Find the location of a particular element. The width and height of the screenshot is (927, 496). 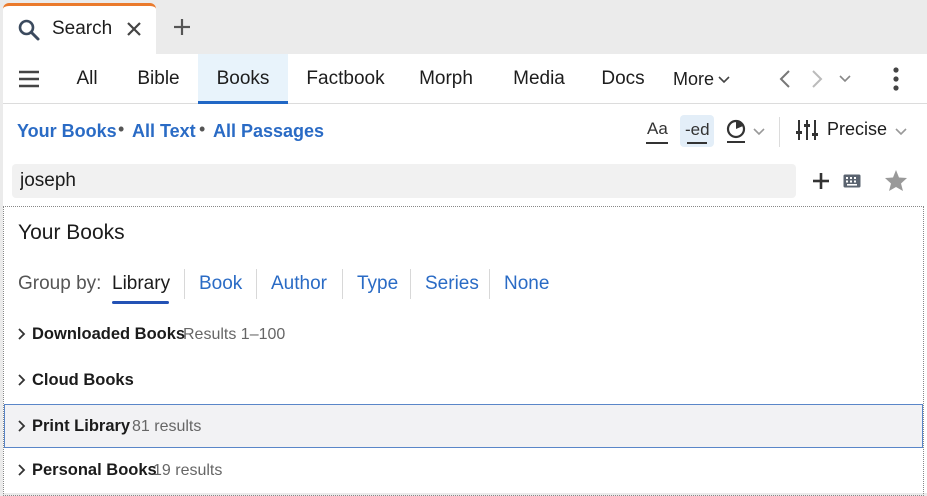

more-menu: More is located at coordinates (701, 79).